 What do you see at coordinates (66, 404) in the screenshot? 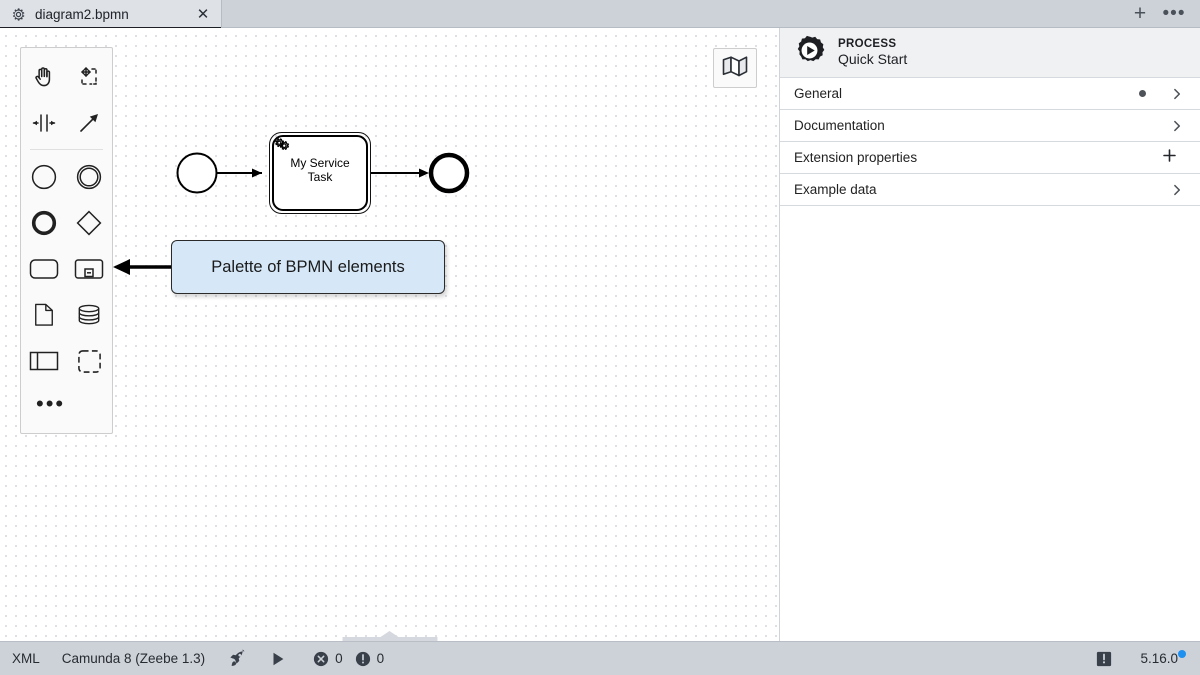
I see `palette-more-button: •••` at bounding box center [66, 404].